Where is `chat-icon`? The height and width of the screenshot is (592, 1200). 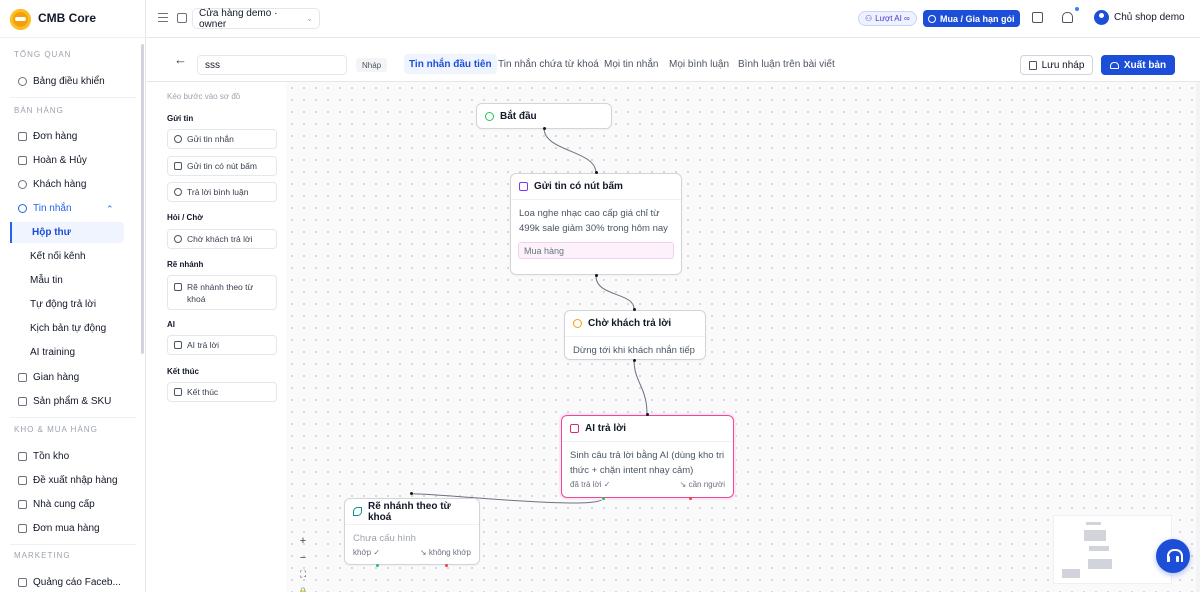 chat-icon is located at coordinates (22, 208).